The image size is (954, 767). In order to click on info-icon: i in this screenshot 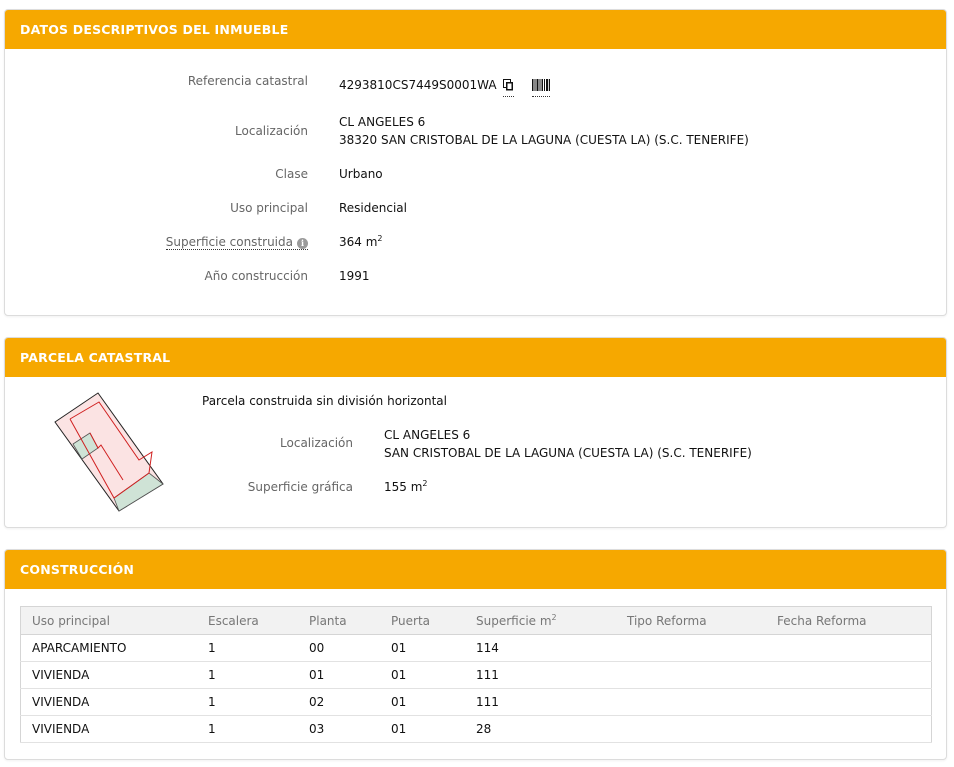, I will do `click(302, 243)`.